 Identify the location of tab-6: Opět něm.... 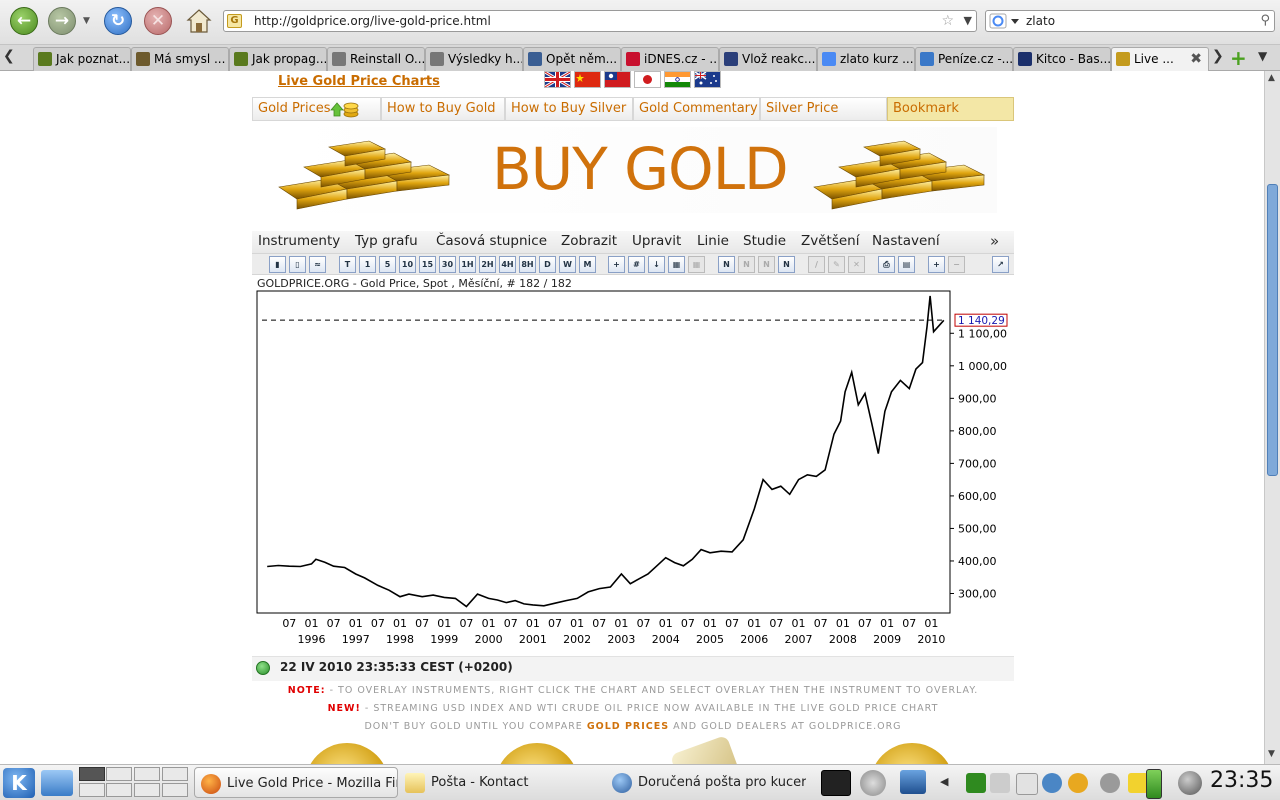
(572, 59).